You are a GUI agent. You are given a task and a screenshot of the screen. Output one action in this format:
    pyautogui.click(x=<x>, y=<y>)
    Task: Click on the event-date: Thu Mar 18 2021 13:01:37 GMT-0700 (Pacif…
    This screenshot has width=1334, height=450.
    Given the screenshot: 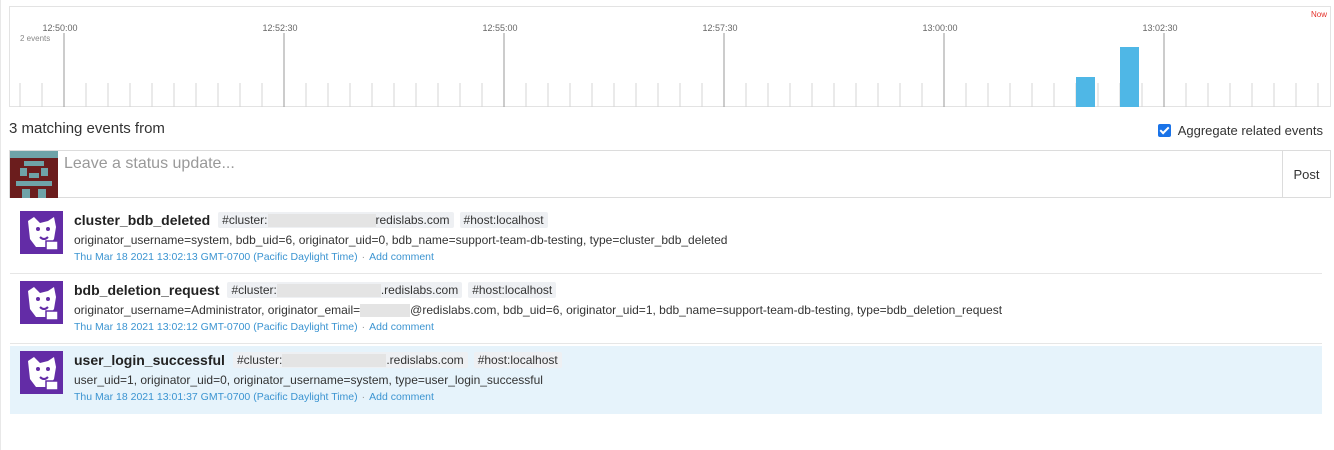 What is the action you would take?
    pyautogui.click(x=216, y=397)
    